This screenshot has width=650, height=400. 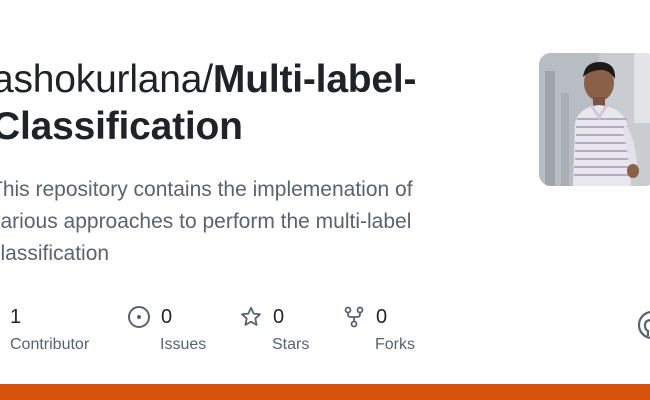 I want to click on forks-label: Forks, so click(x=395, y=344).